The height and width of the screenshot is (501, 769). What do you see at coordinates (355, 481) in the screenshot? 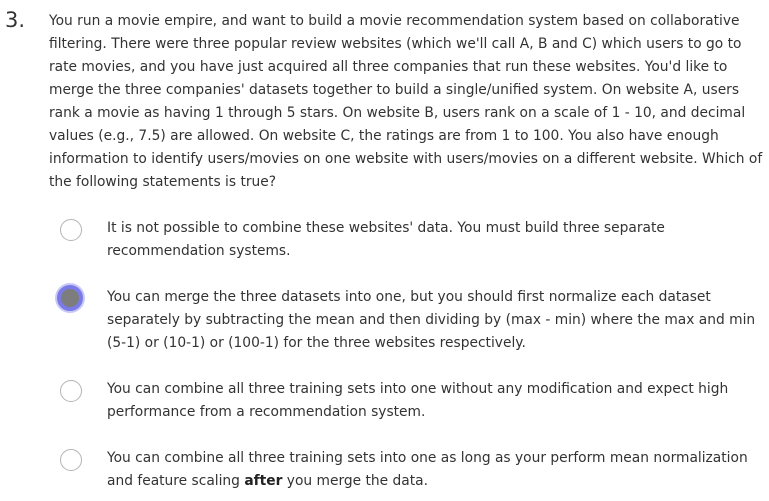
I see `answer-option-4-text-end: you merge the data.` at bounding box center [355, 481].